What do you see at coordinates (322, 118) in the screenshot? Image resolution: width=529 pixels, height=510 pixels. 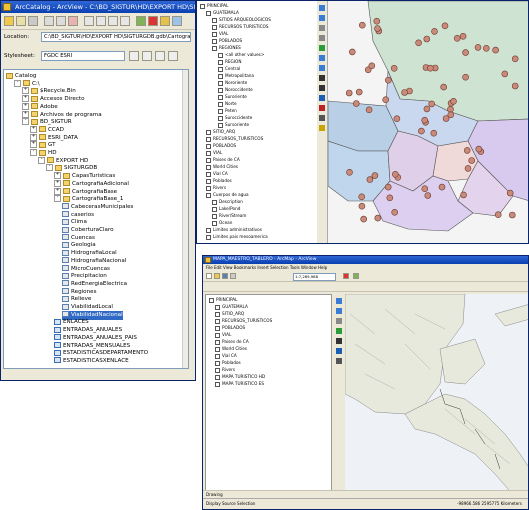 I see `measure-icon` at bounding box center [322, 118].